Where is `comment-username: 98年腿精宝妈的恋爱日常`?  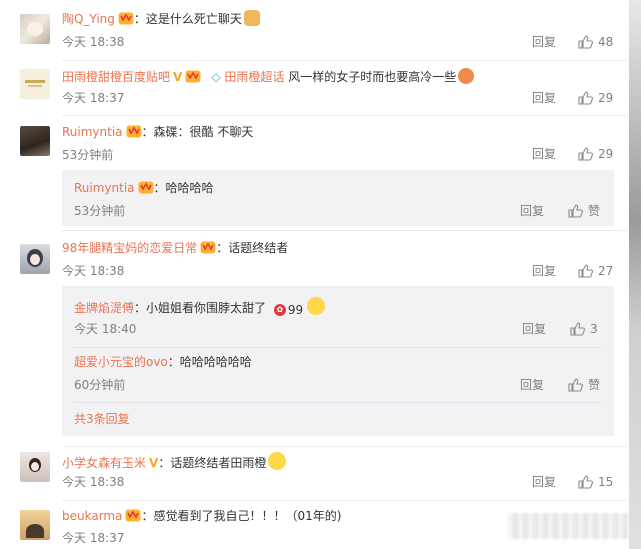
comment-username: 98年腿精宝妈的恋爱日常 is located at coordinates (129, 248).